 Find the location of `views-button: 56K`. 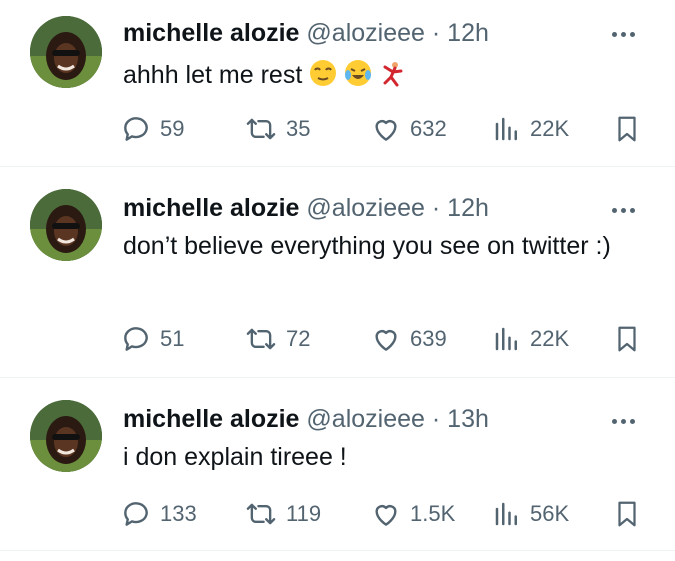

views-button: 56K is located at coordinates (530, 514).